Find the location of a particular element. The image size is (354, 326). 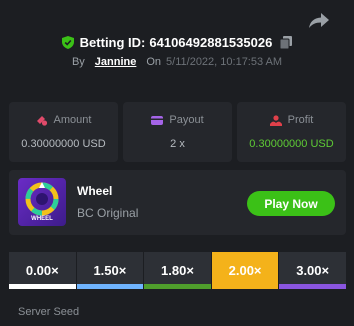

stat-amount-value: 0.30000000 USD is located at coordinates (63, 144).